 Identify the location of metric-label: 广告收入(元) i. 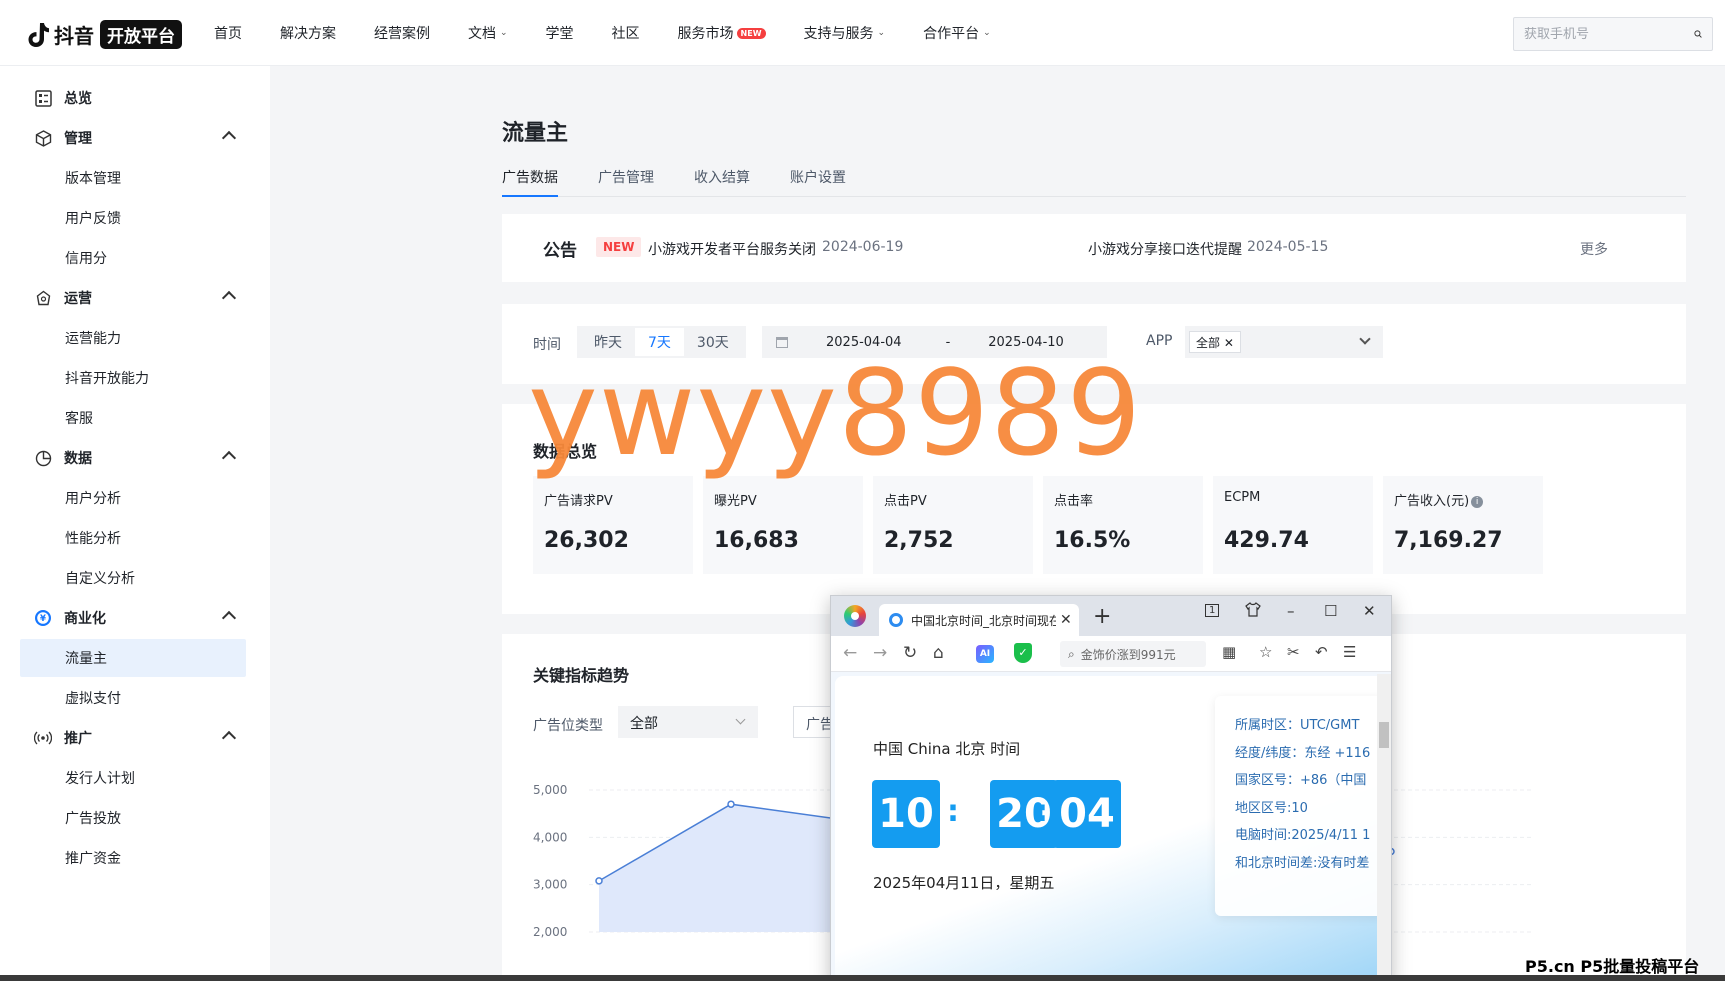
(1439, 499).